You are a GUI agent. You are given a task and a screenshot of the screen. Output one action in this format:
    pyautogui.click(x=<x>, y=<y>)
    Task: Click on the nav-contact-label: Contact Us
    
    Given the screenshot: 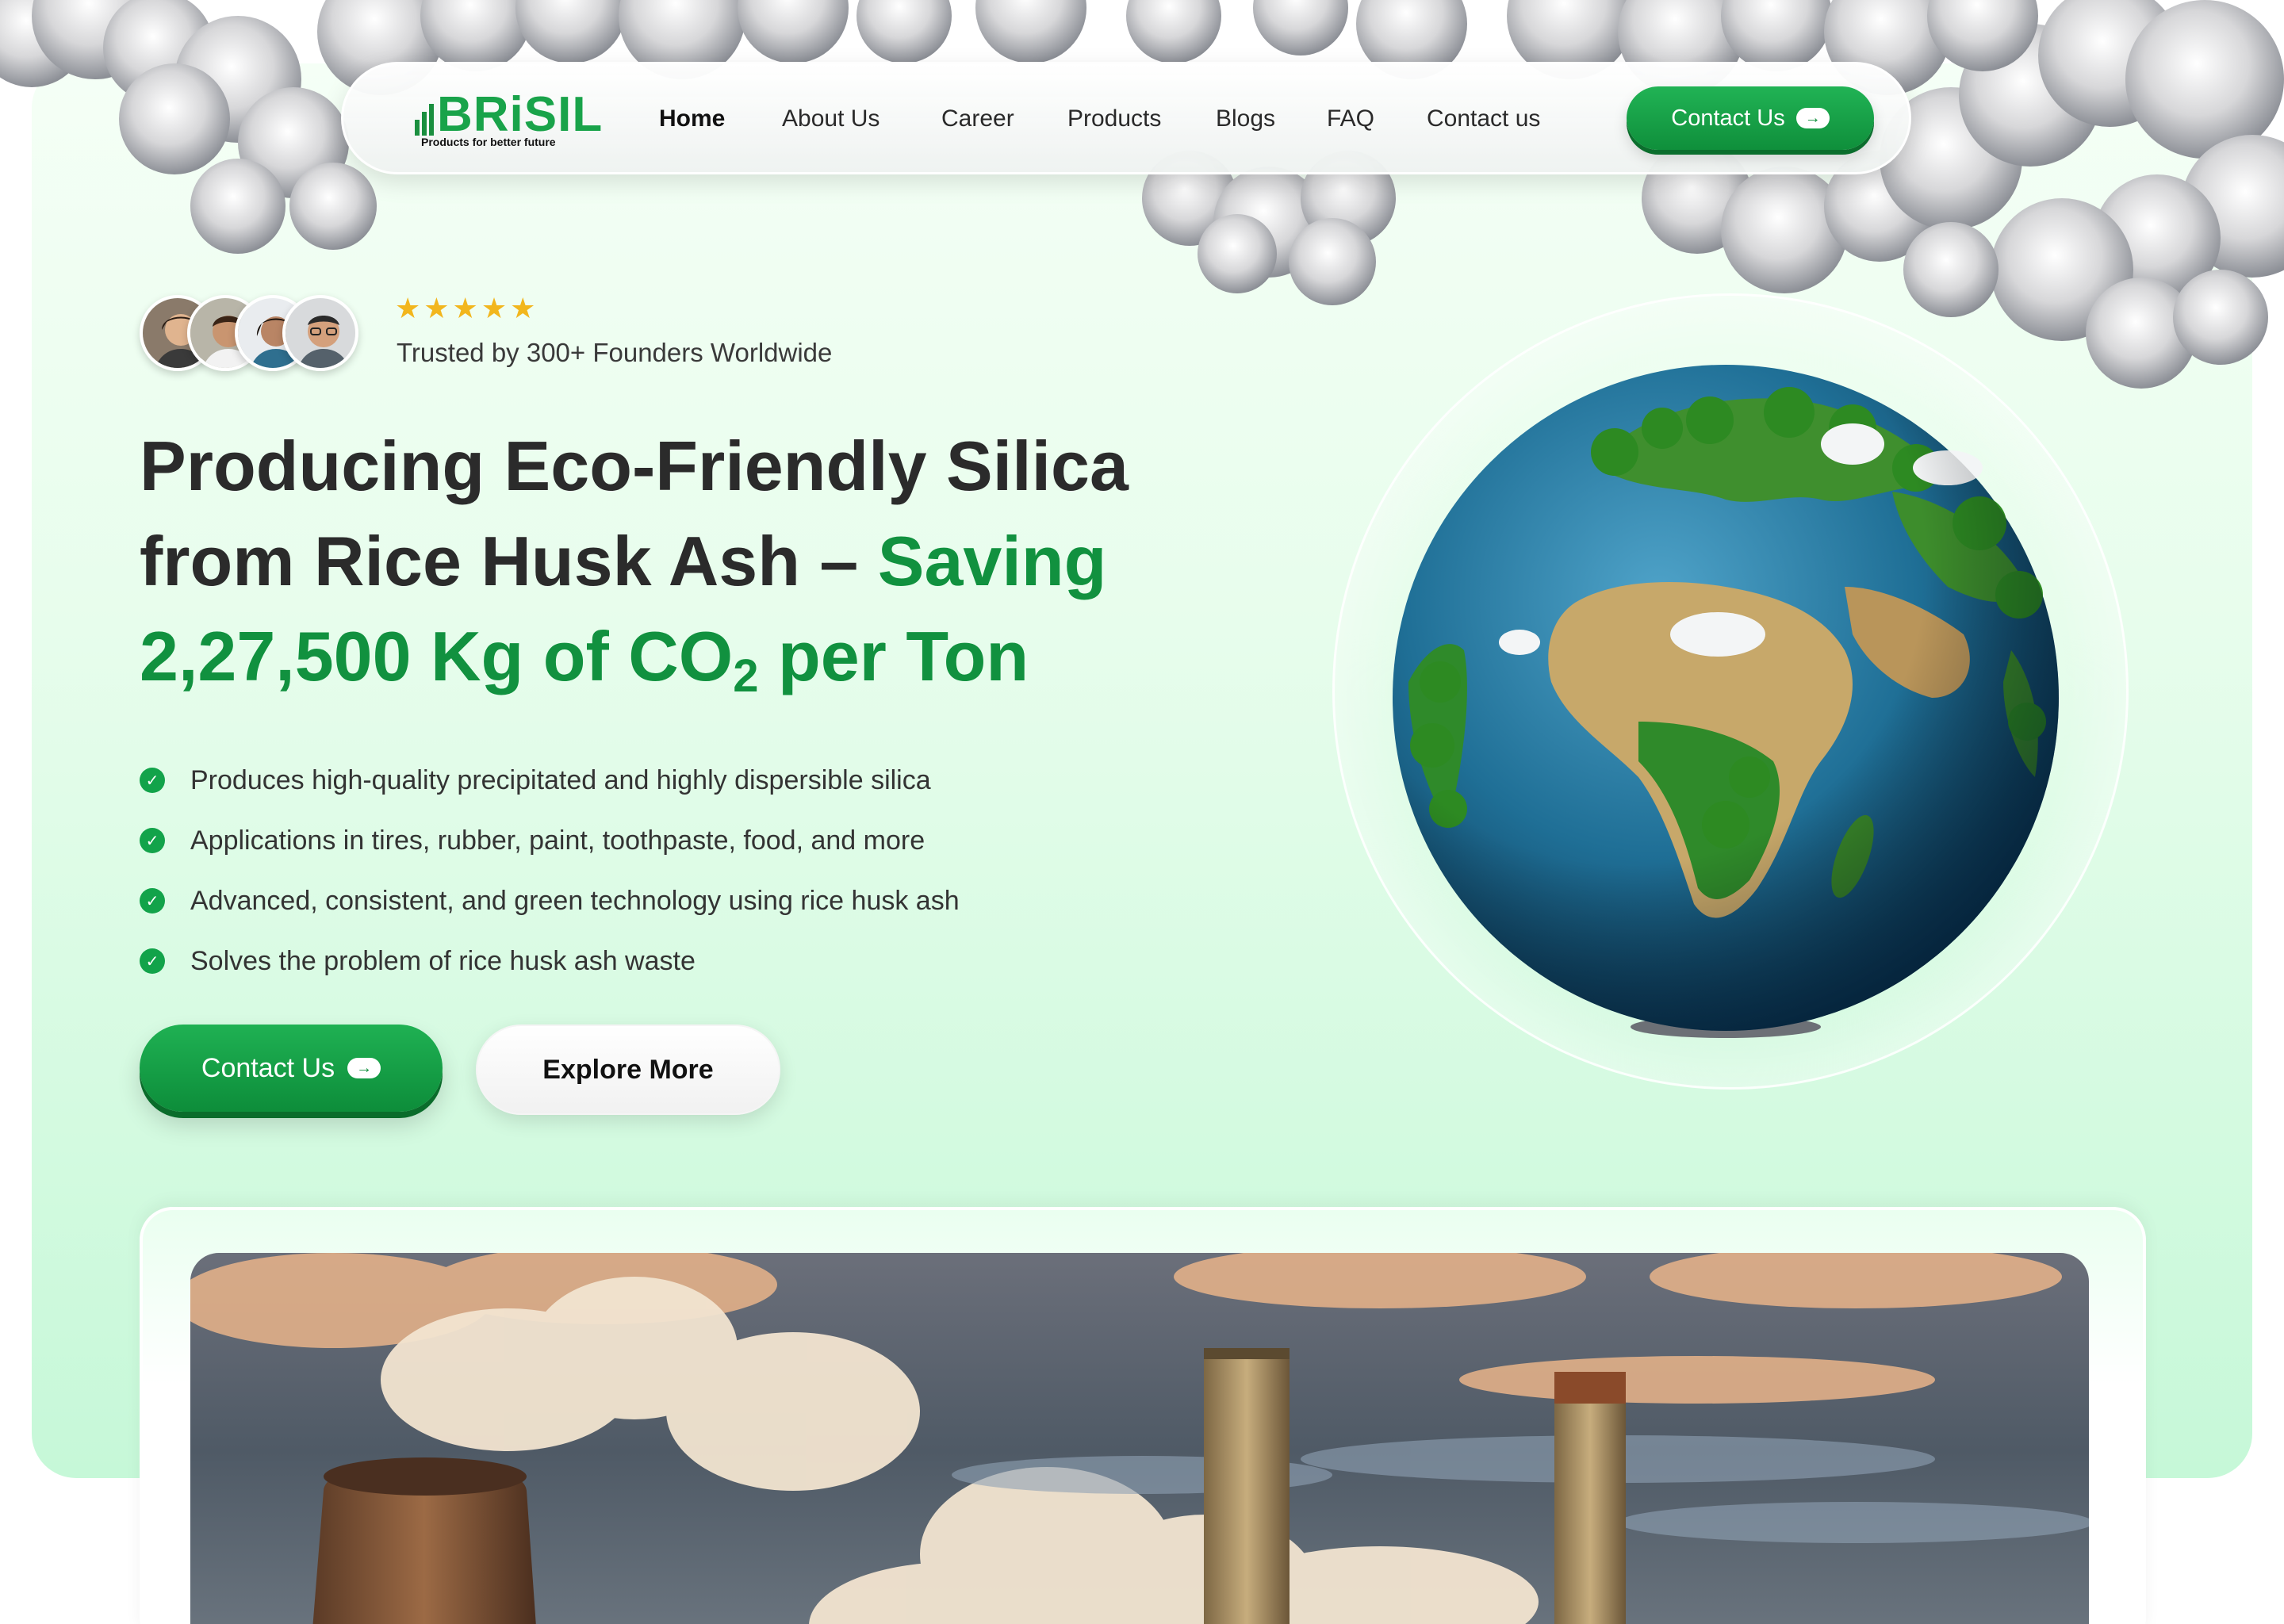 What is the action you would take?
    pyautogui.click(x=1728, y=118)
    